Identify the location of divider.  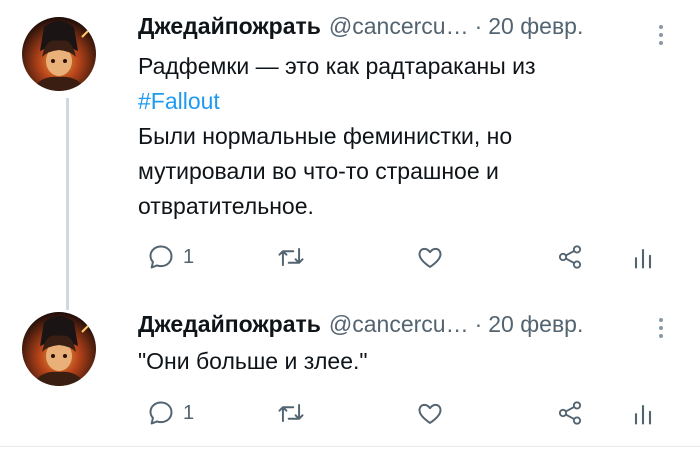
(350, 446).